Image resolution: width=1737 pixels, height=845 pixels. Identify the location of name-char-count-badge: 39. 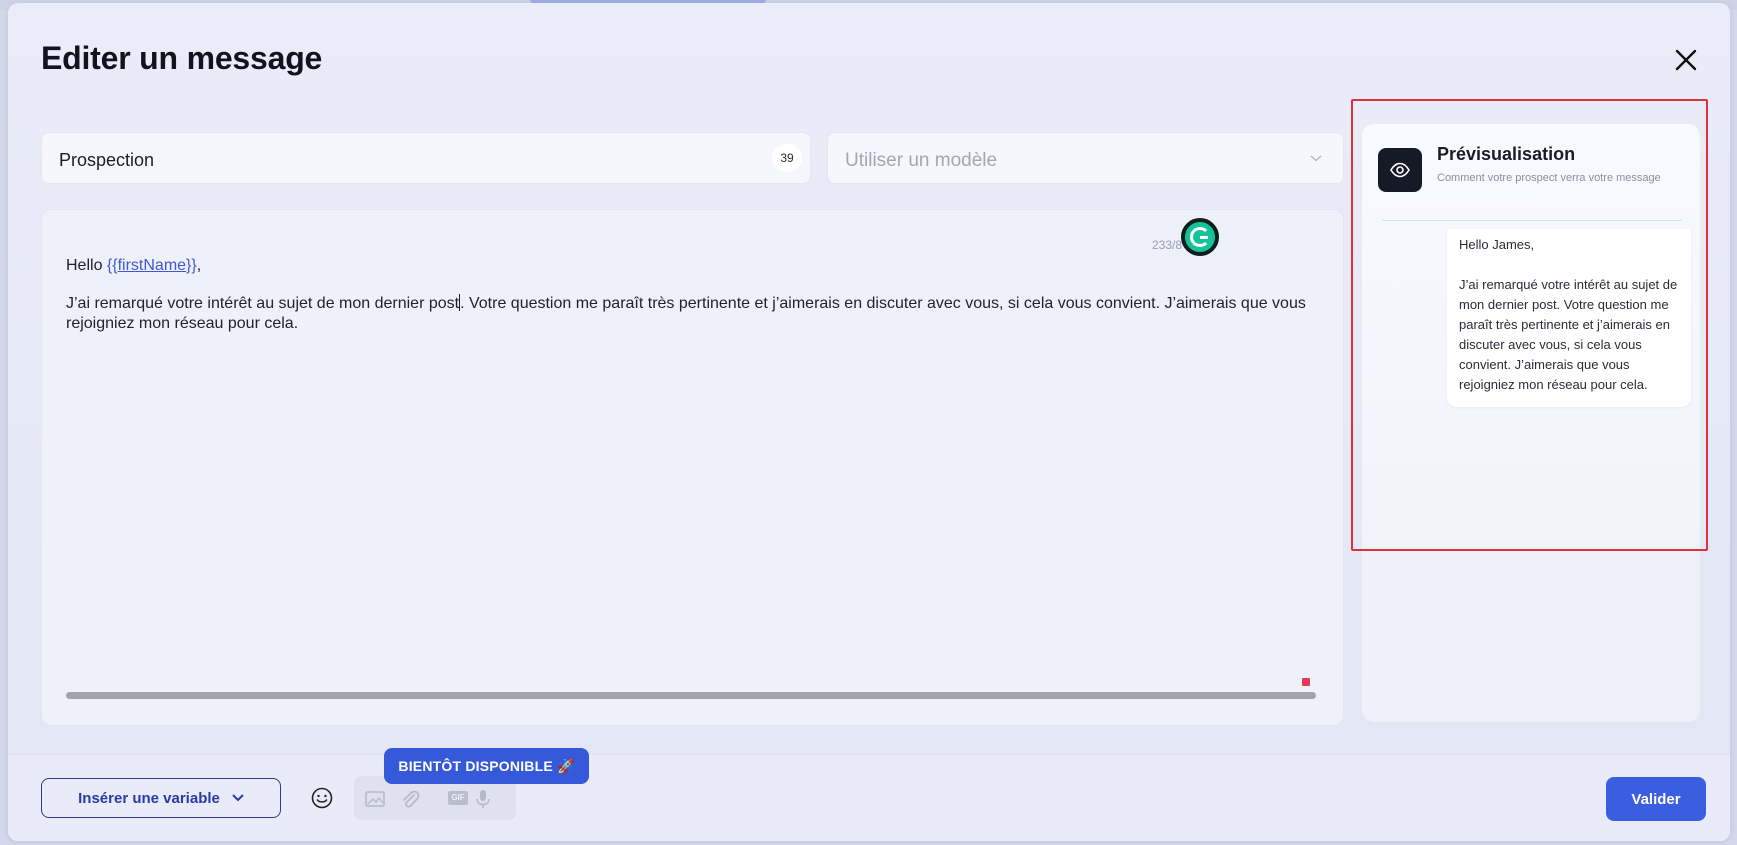
(787, 158).